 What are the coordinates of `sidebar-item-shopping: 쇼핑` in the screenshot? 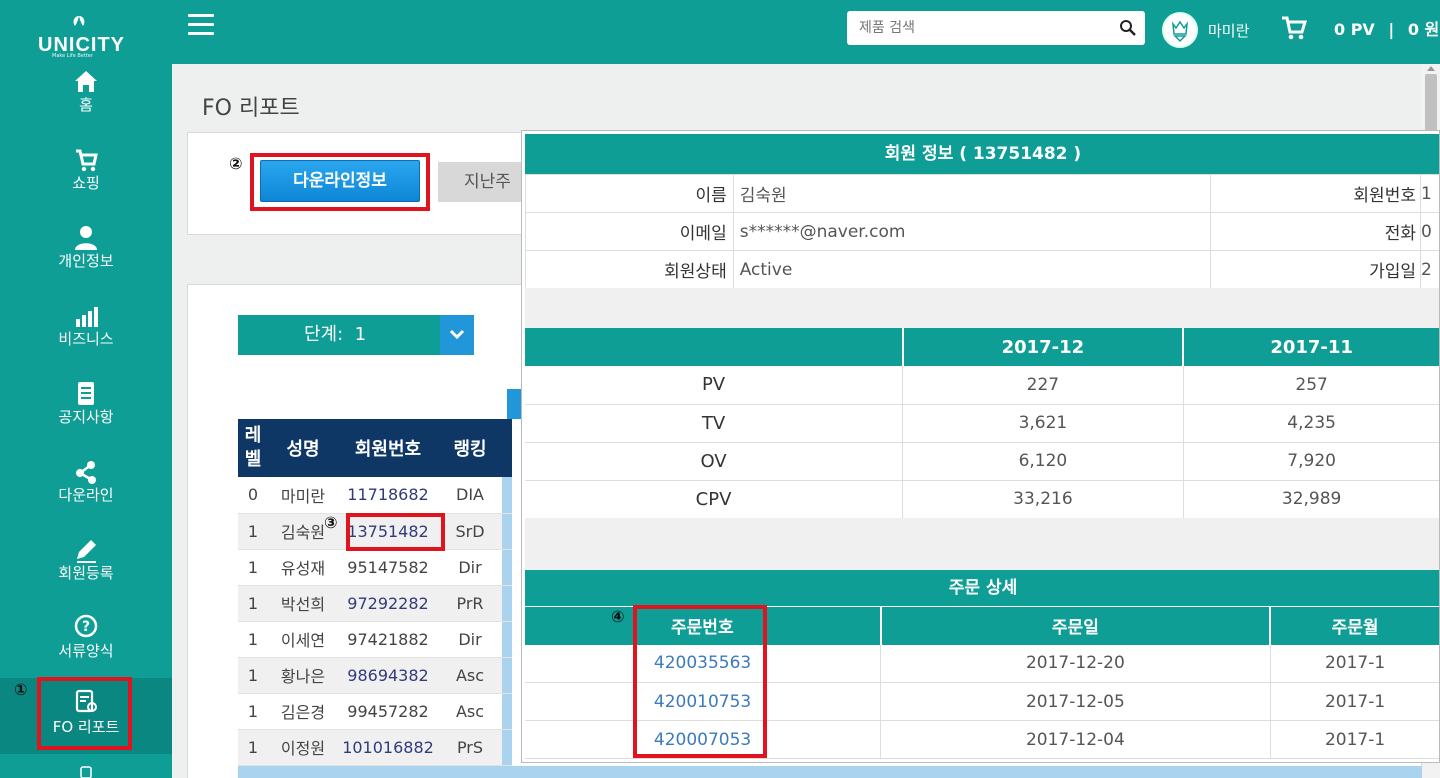 It's located at (86, 184).